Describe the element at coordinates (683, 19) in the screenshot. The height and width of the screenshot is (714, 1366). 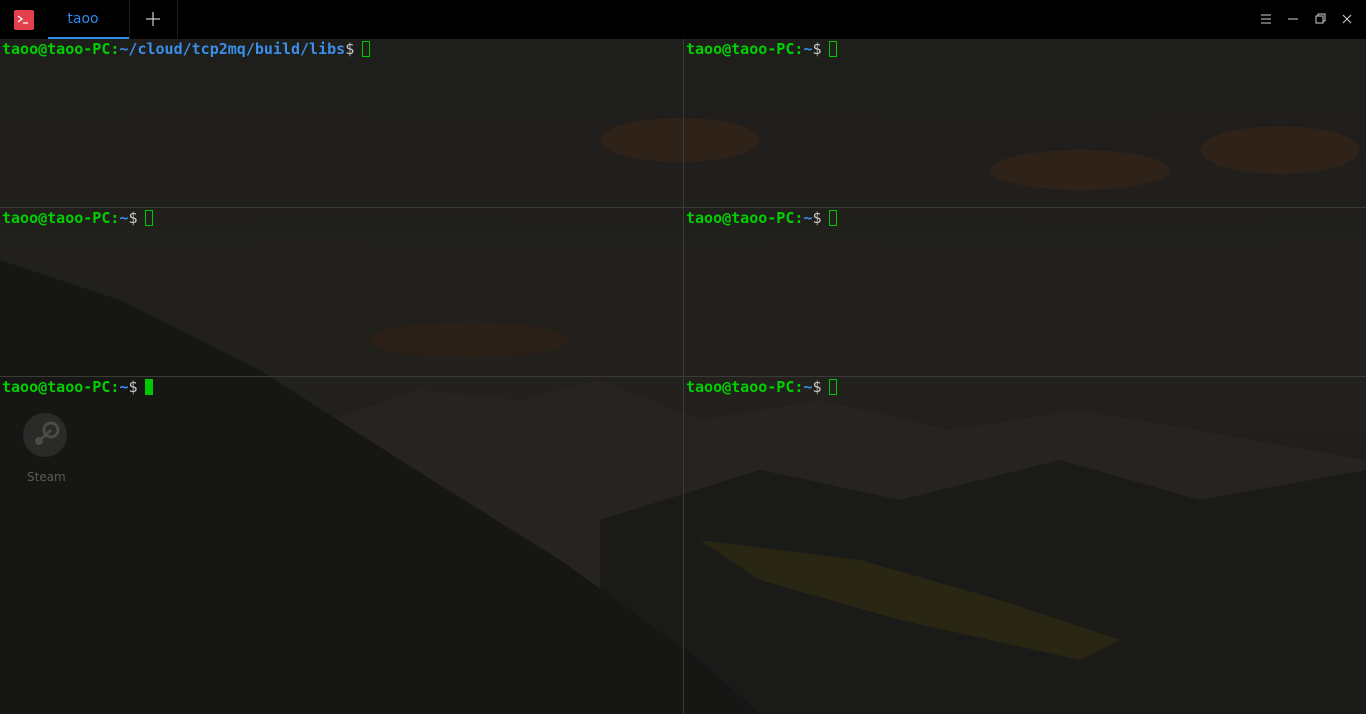
I see `title-bar: taoo` at that location.